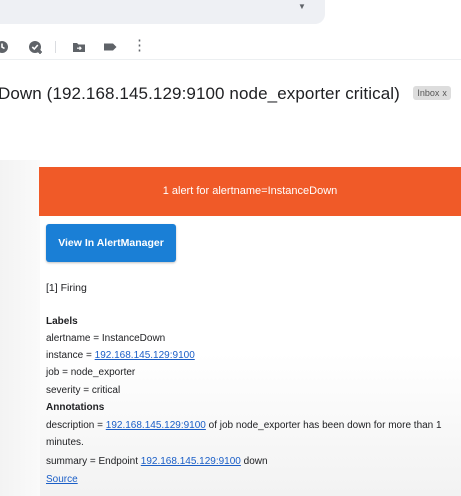 The height and width of the screenshot is (496, 461). I want to click on label-job: job = node_exporter, so click(91, 372).